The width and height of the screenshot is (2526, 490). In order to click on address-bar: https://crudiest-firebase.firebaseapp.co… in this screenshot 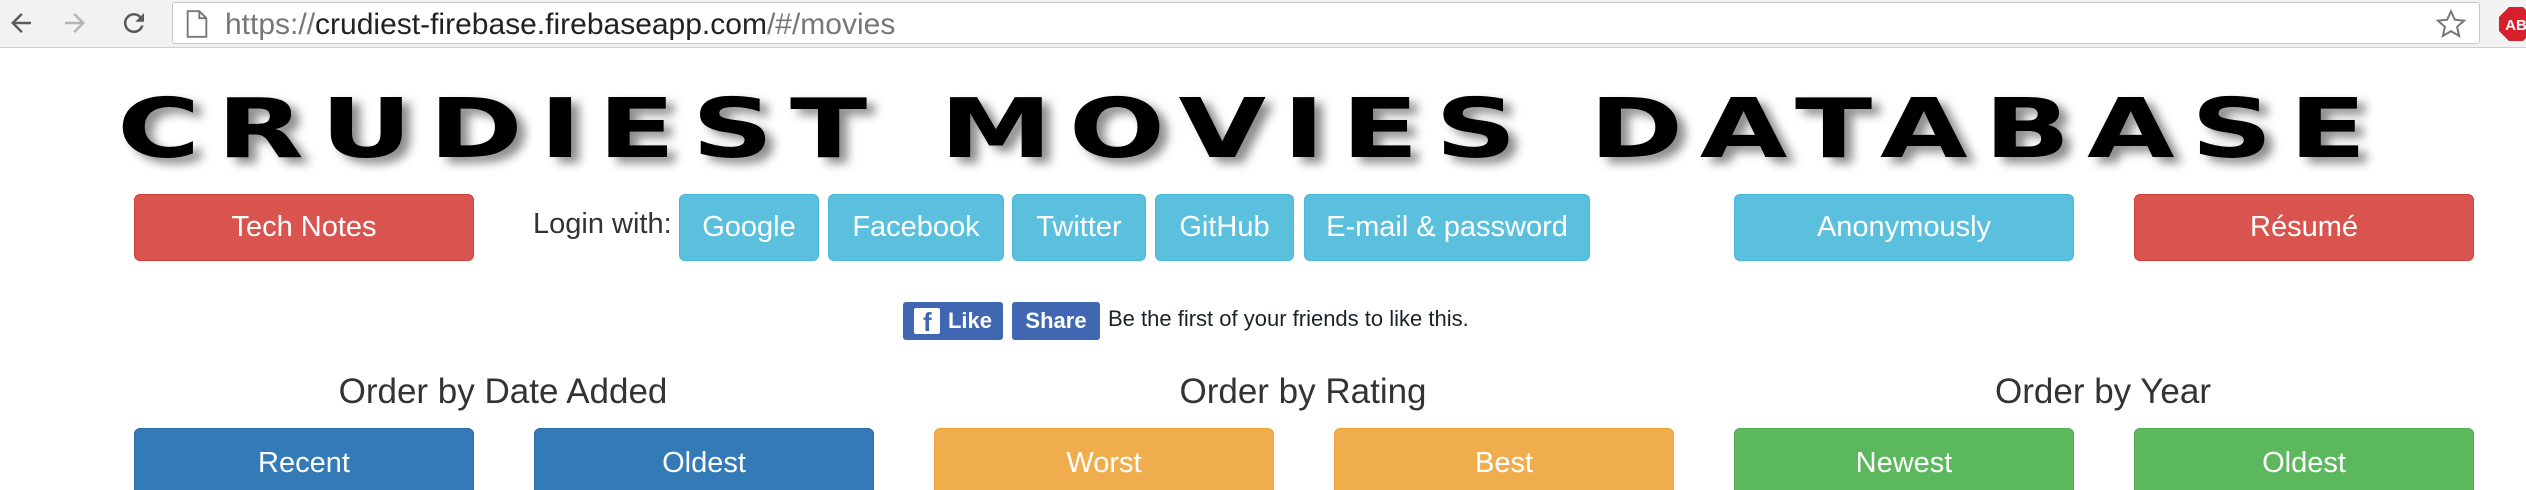, I will do `click(1326, 23)`.